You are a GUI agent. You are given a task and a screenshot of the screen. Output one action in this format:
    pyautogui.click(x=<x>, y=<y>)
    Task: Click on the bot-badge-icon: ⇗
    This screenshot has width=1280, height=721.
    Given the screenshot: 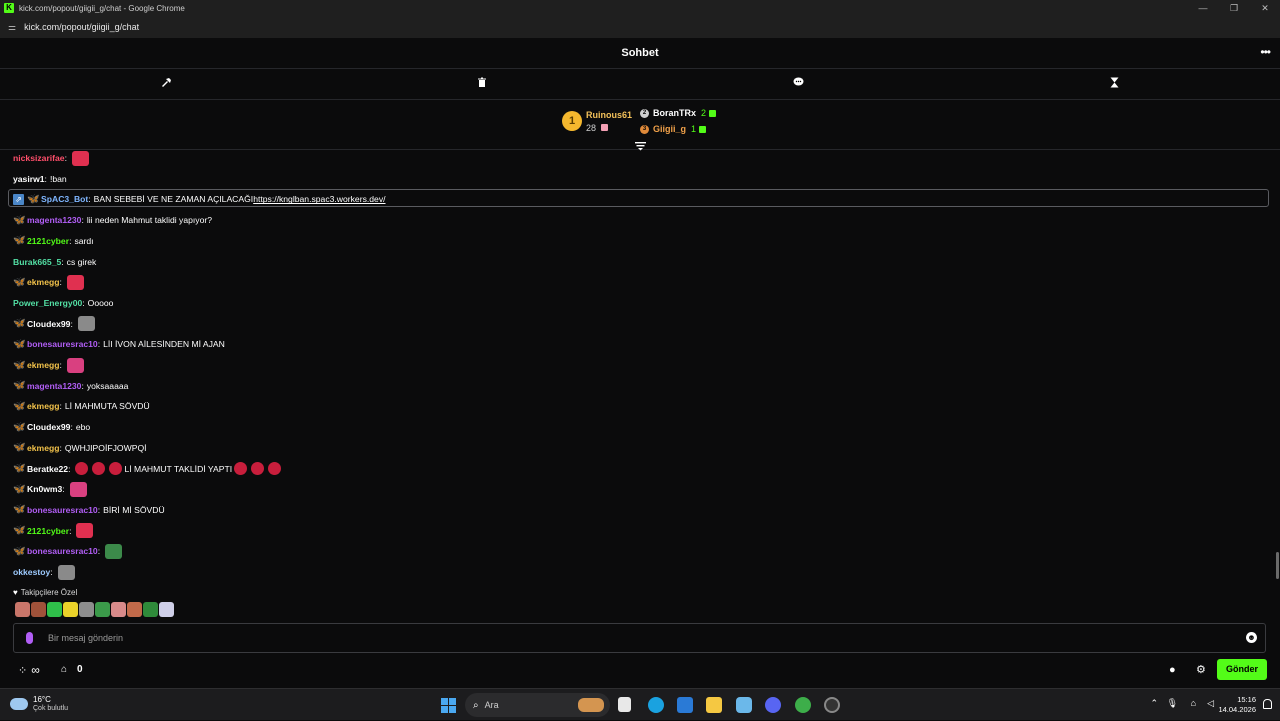 What is the action you would take?
    pyautogui.click(x=18, y=199)
    